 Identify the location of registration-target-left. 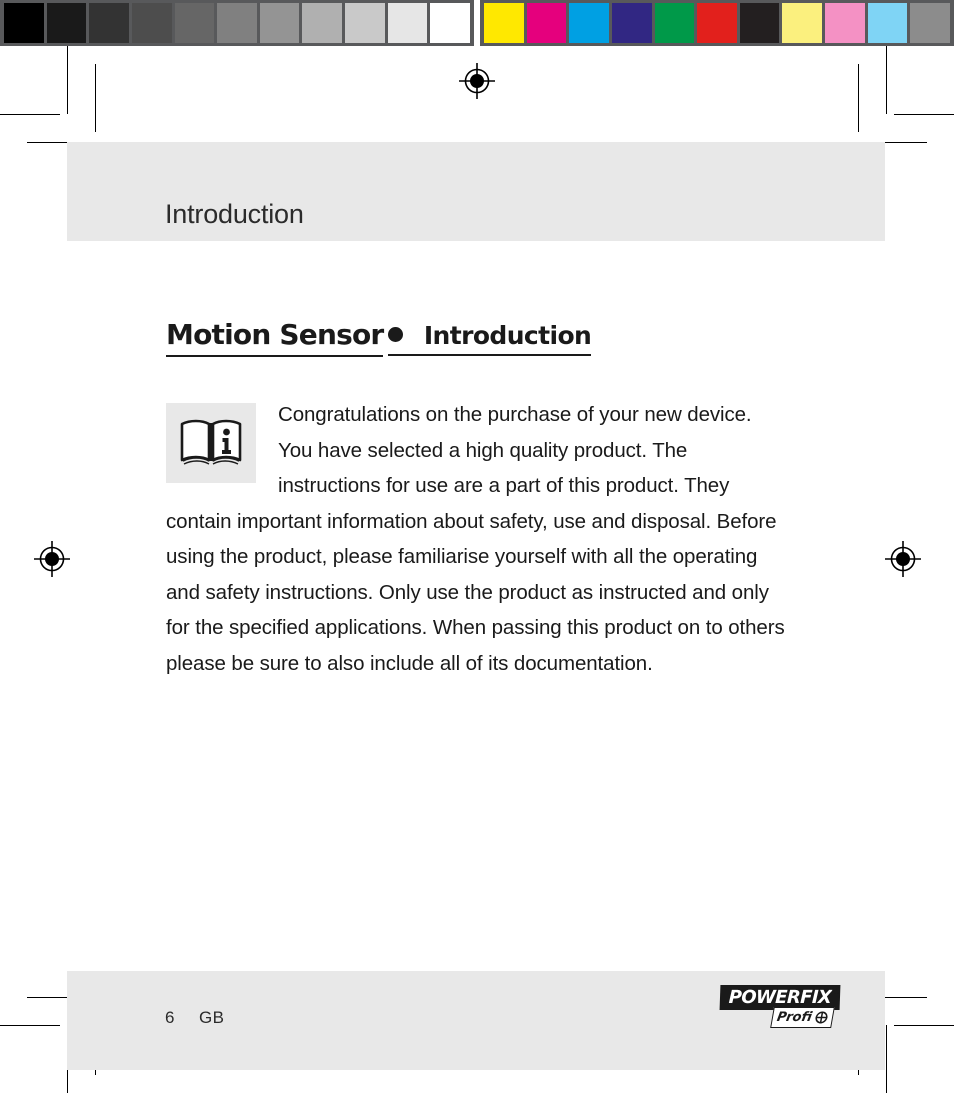
(52, 559).